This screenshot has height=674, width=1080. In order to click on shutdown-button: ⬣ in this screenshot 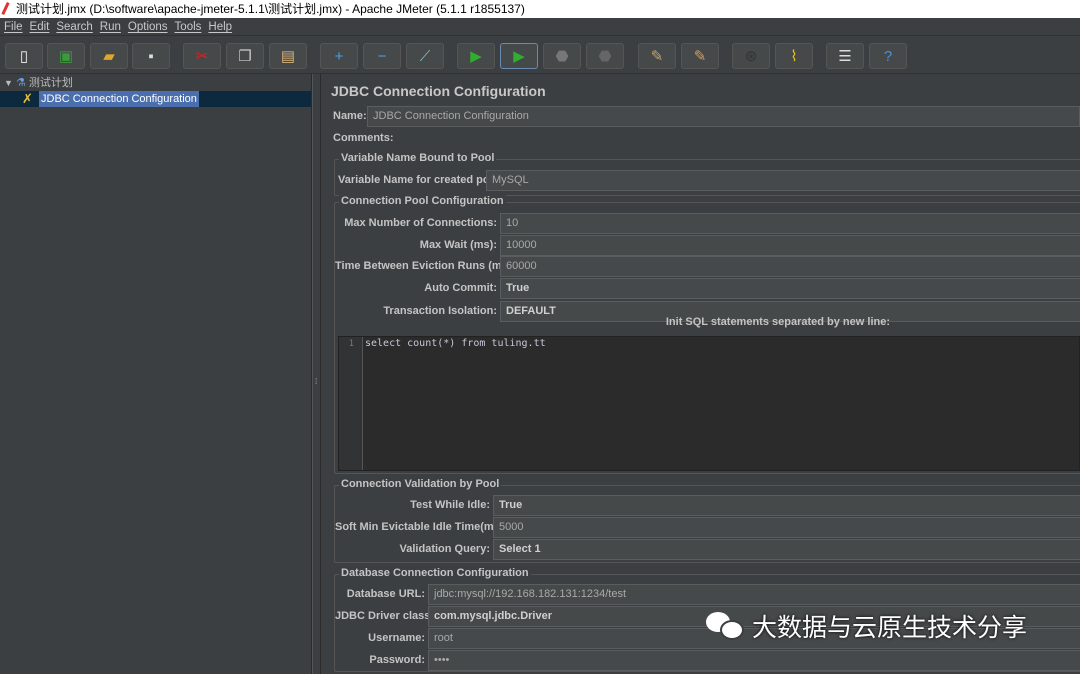, I will do `click(605, 56)`.